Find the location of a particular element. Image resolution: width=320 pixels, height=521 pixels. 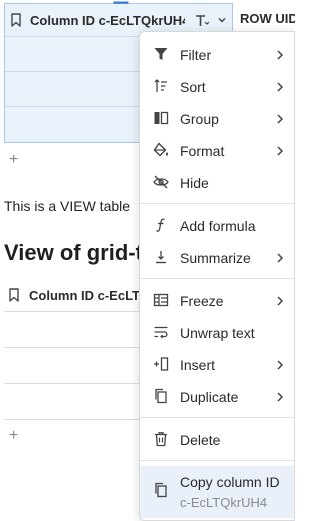

filter-icon is located at coordinates (161, 54).